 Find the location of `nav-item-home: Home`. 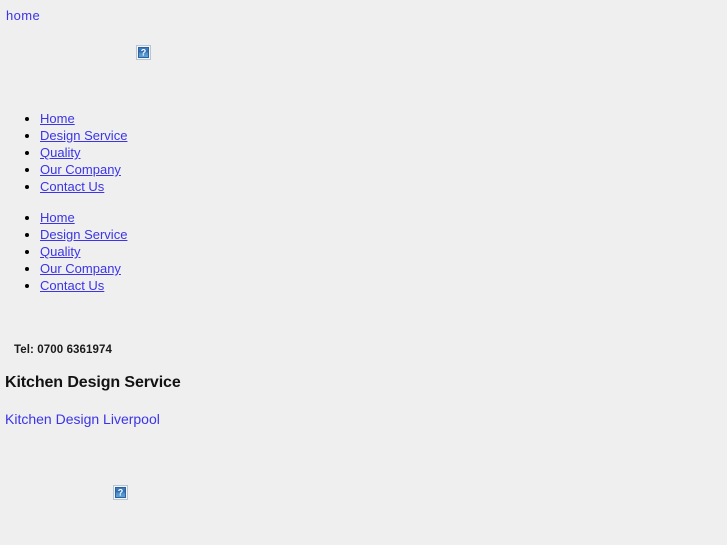

nav-item-home: Home is located at coordinates (57, 118).